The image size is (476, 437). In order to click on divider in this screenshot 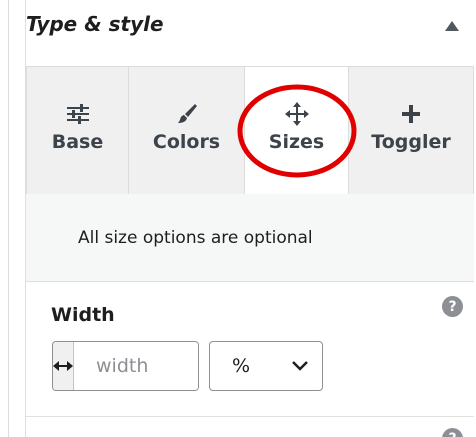, I will do `click(250, 416)`.